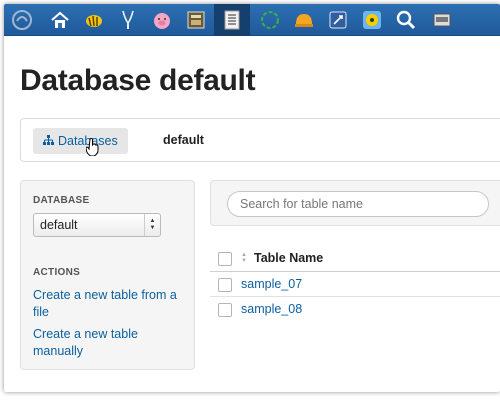 This screenshot has width=500, height=400. Describe the element at coordinates (355, 309) in the screenshot. I see `table-row: sample_08` at that location.